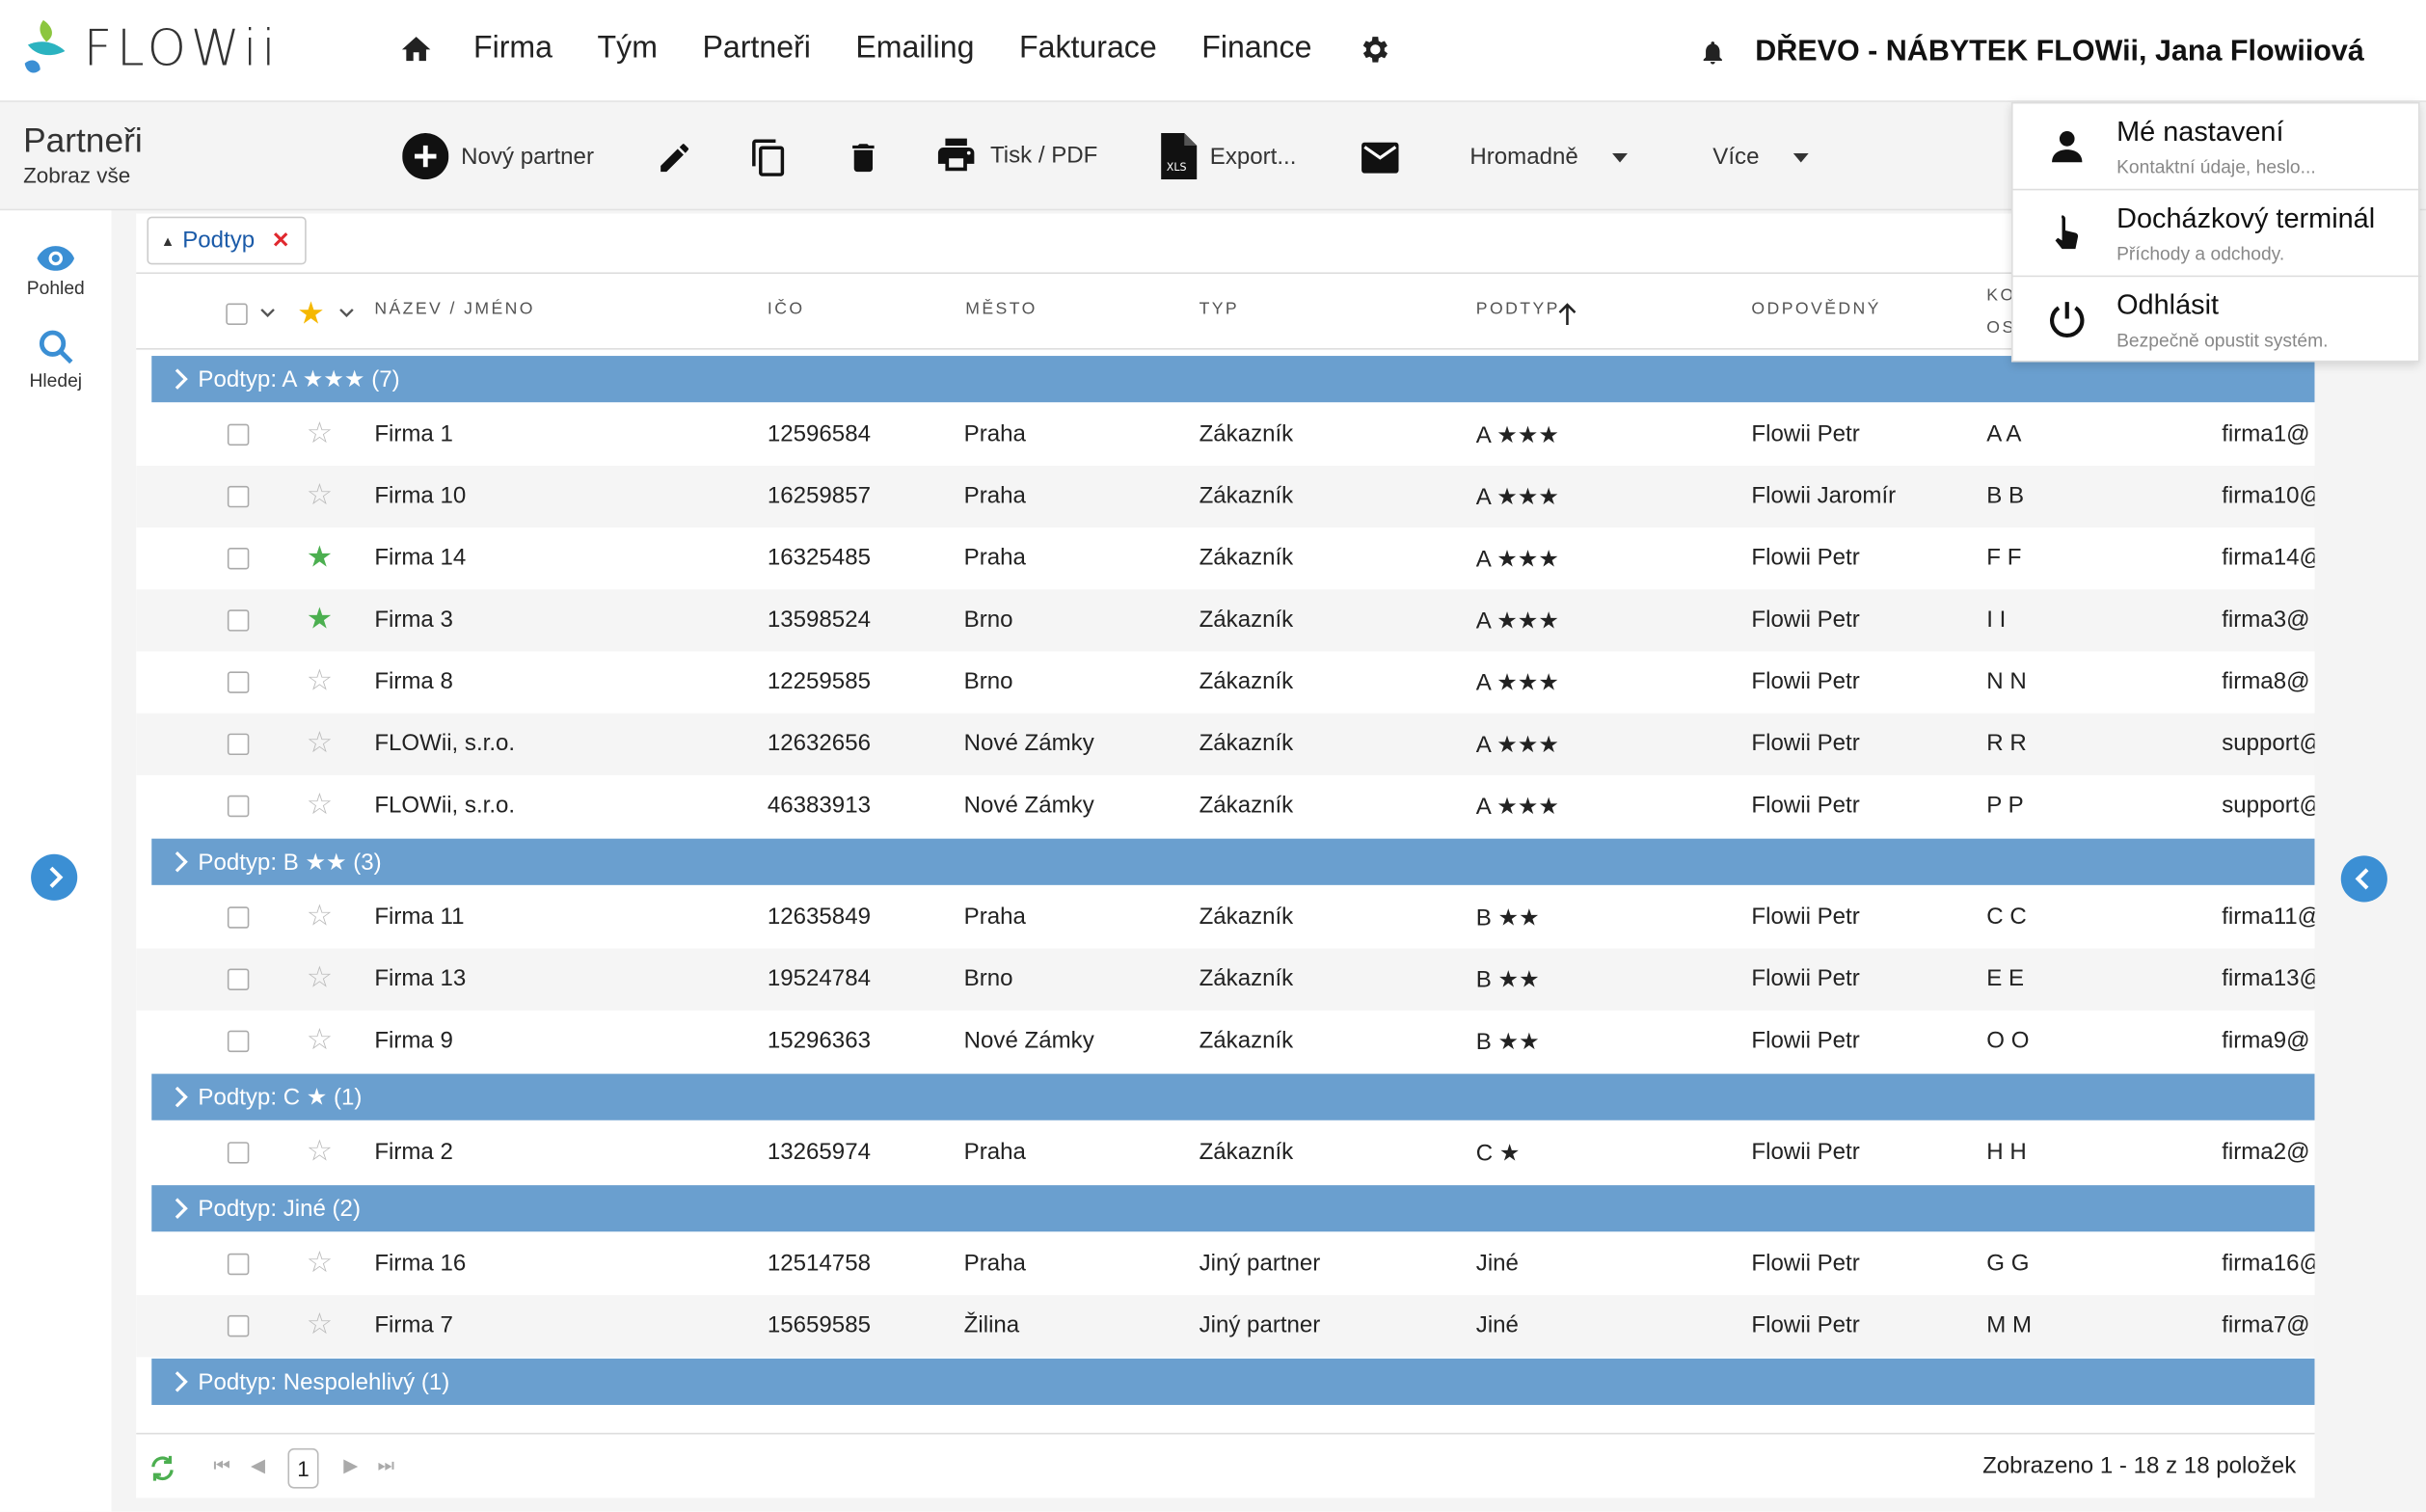 Image resolution: width=2426 pixels, height=1512 pixels. I want to click on cell-name: Firma 8, so click(414, 681).